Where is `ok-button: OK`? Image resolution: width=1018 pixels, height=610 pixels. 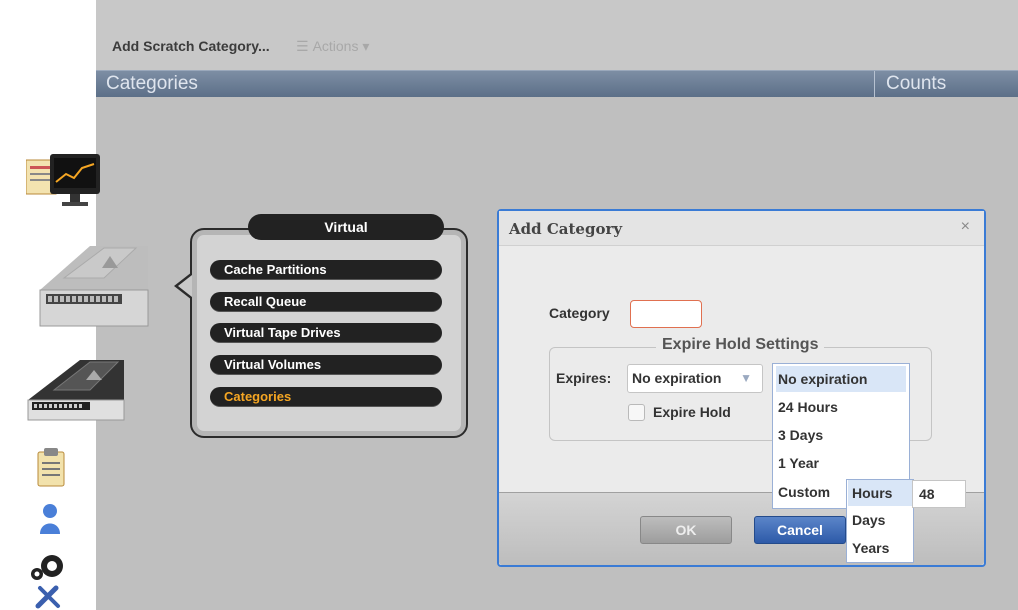 ok-button: OK is located at coordinates (686, 530).